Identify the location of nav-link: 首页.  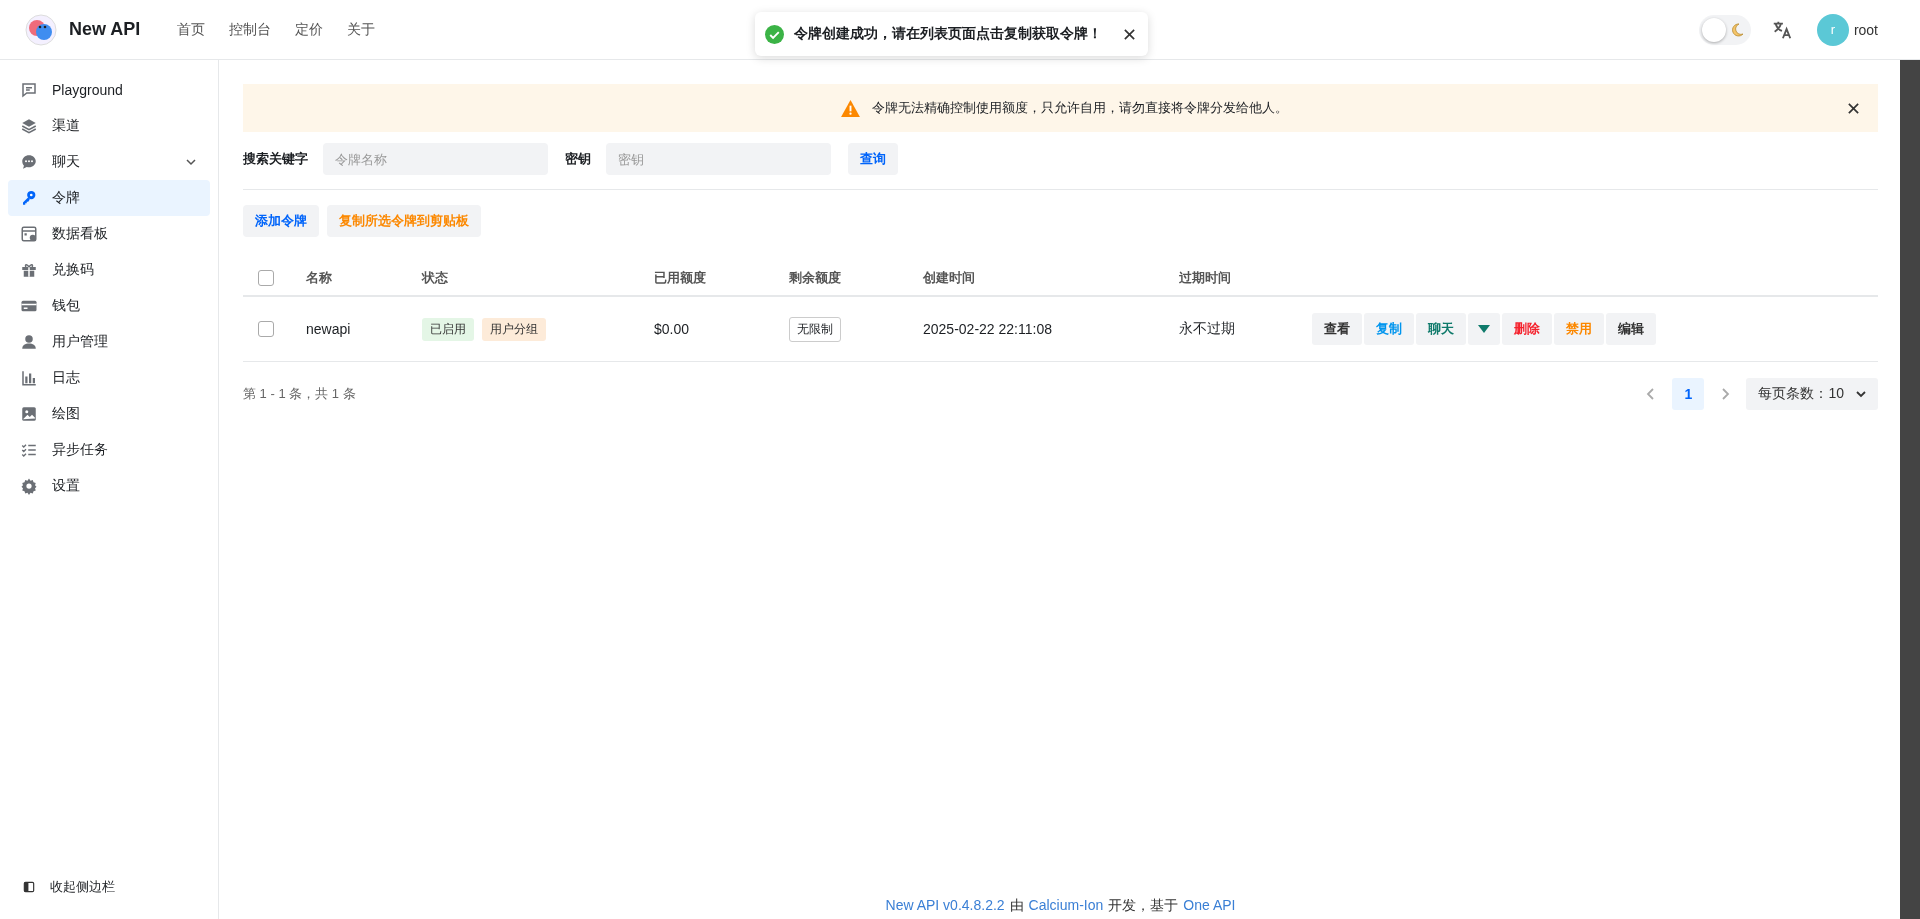
(191, 29).